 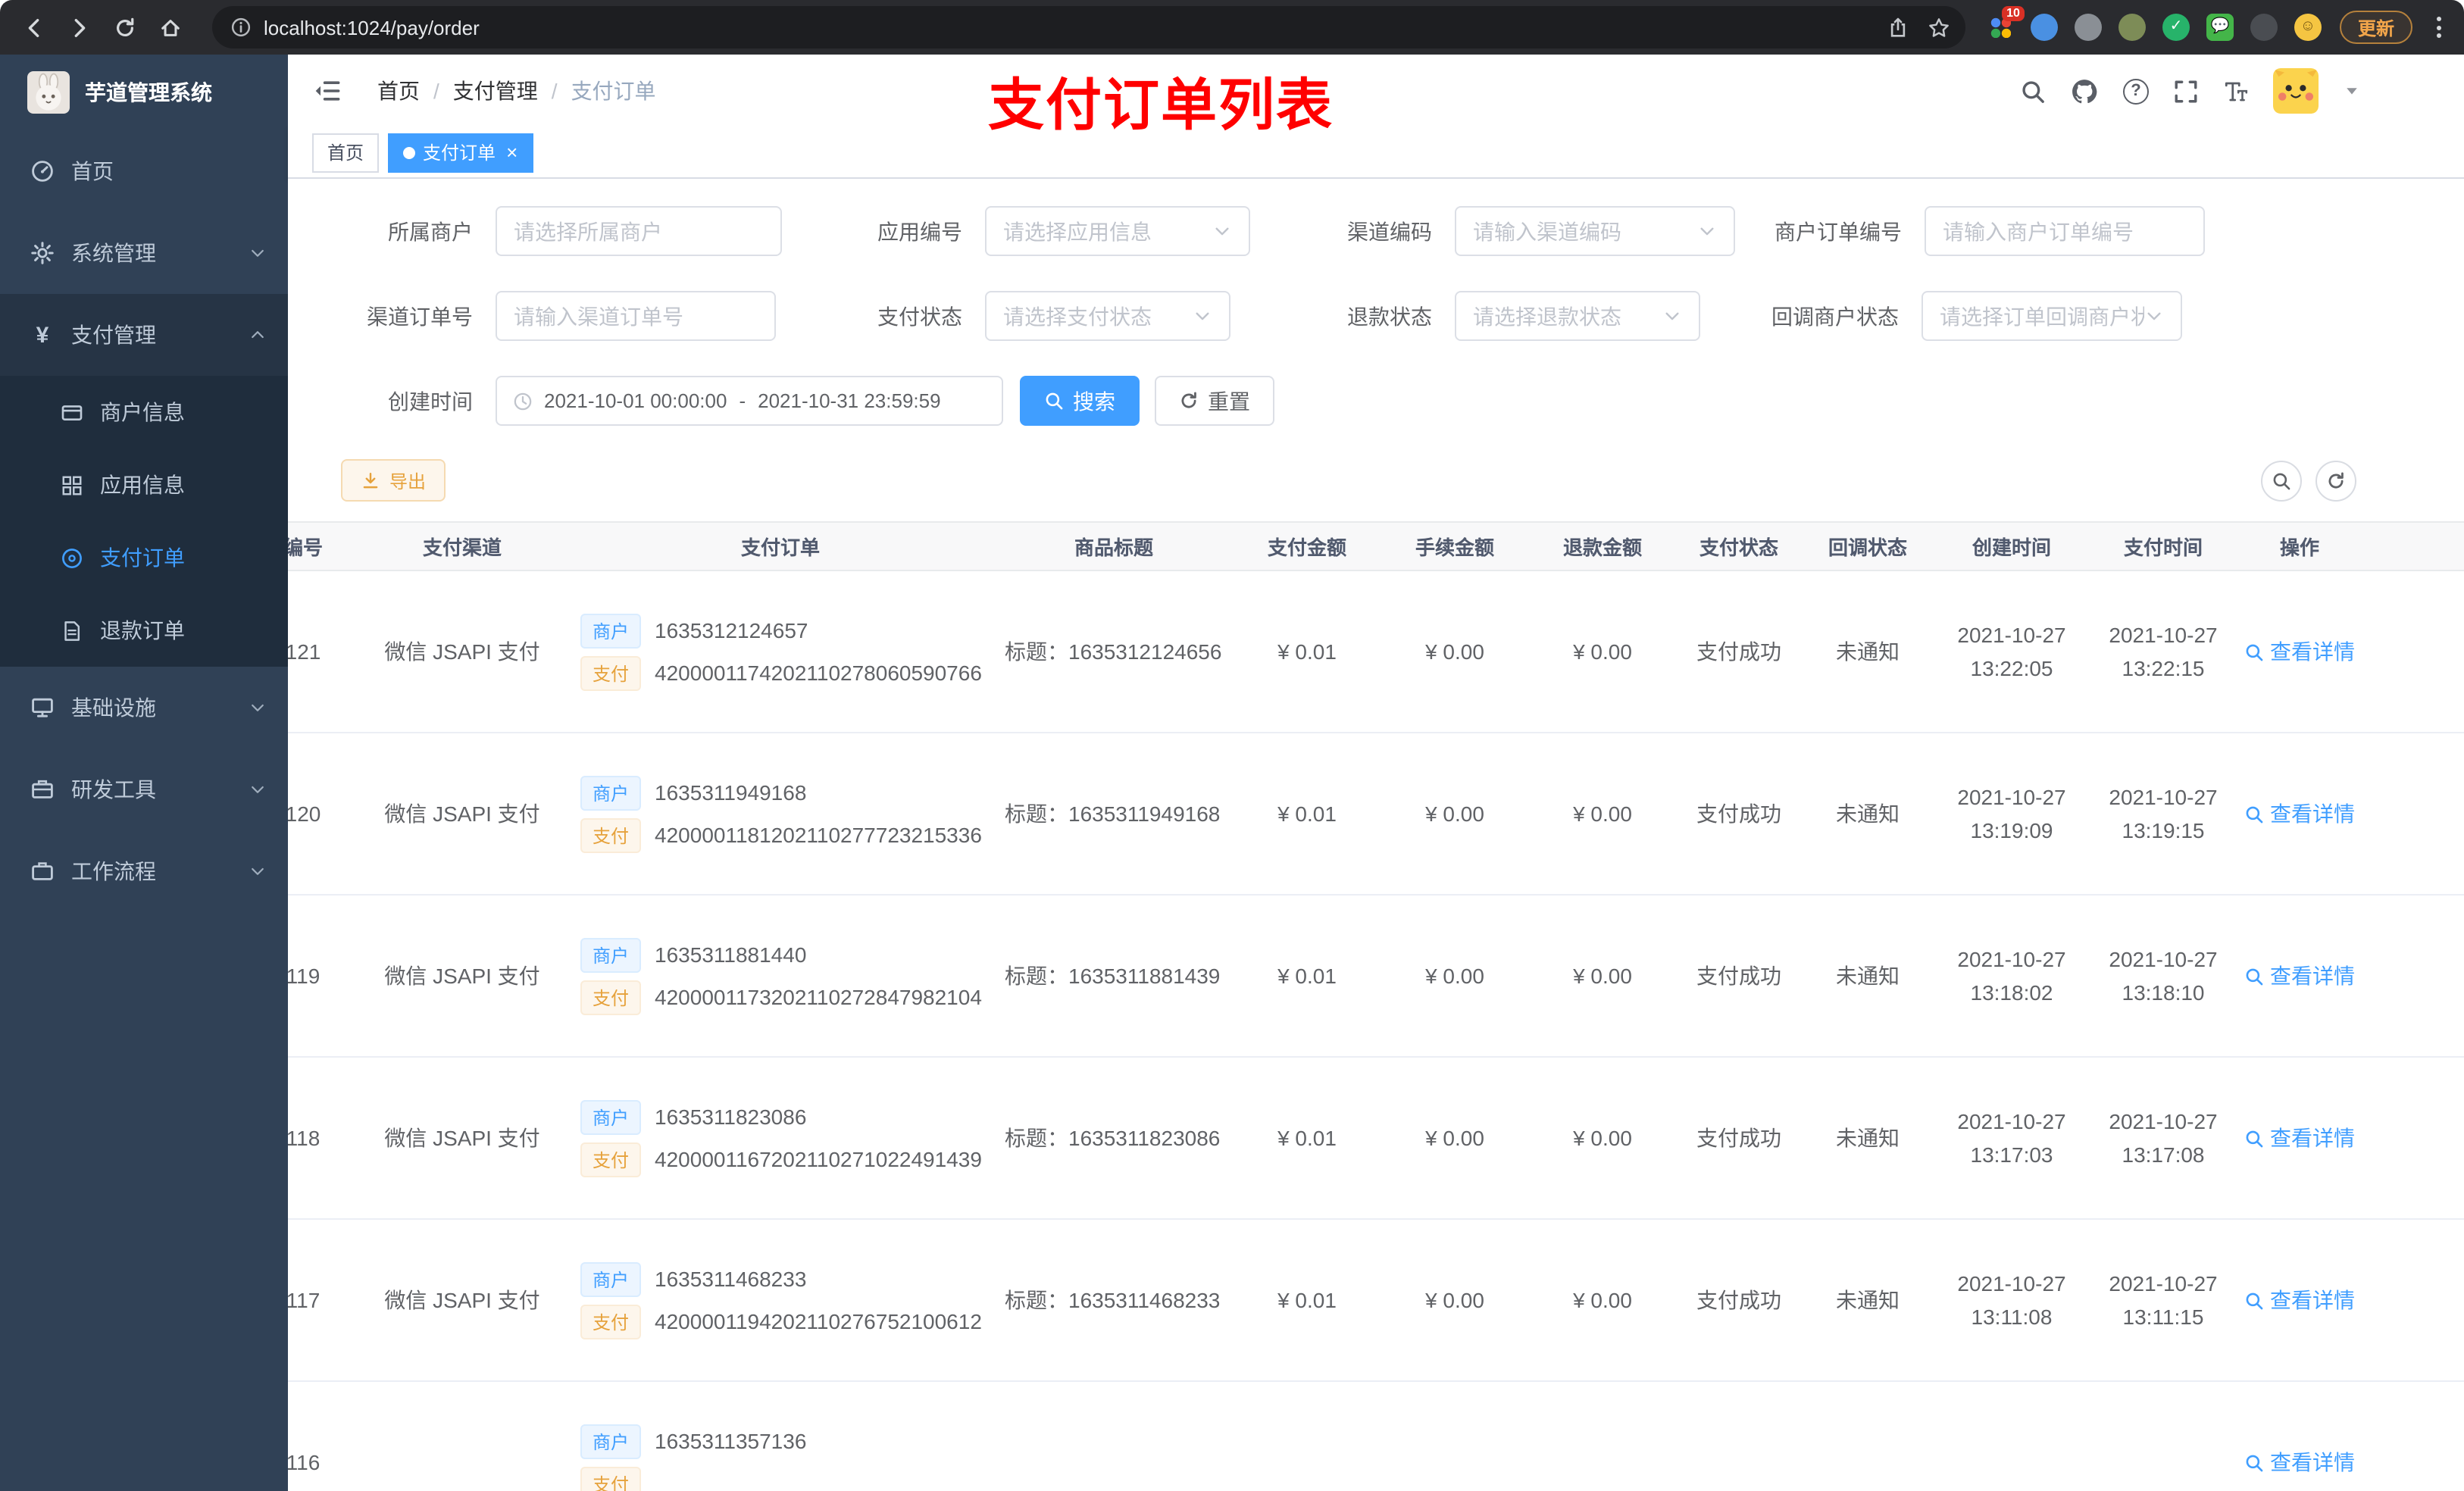 What do you see at coordinates (1080, 401) in the screenshot?
I see `search-button: 搜索` at bounding box center [1080, 401].